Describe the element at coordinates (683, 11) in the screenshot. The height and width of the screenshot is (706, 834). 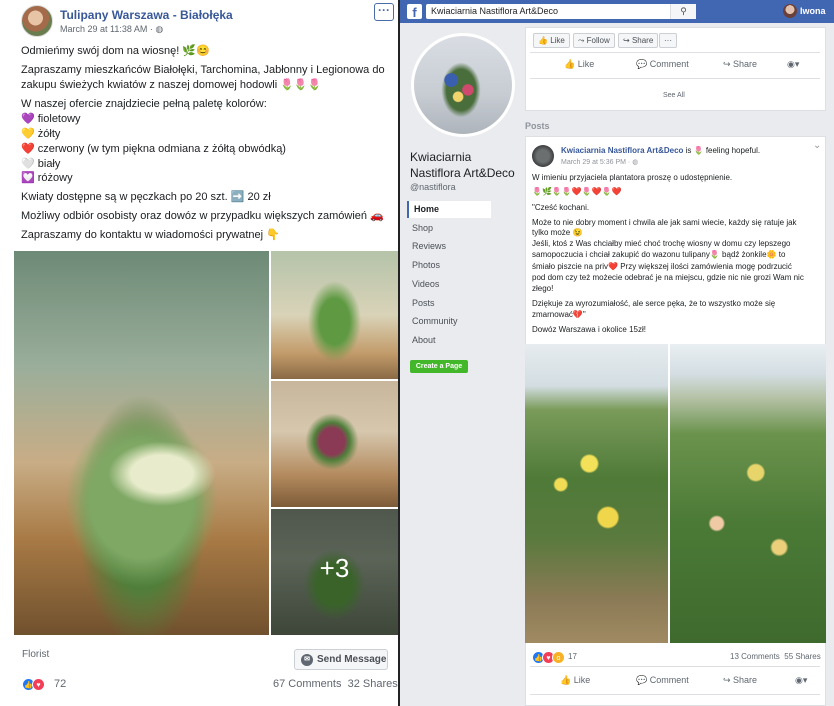
I see `search-icon: ⚲` at that location.